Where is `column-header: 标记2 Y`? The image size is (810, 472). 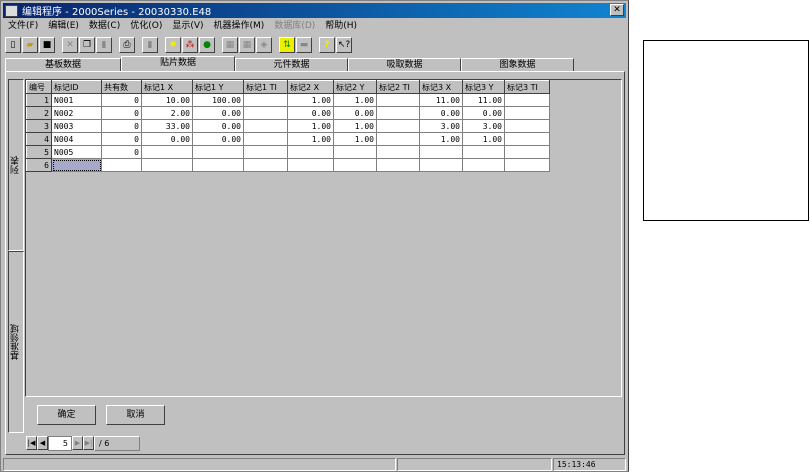
column-header: 标记2 Y is located at coordinates (355, 87).